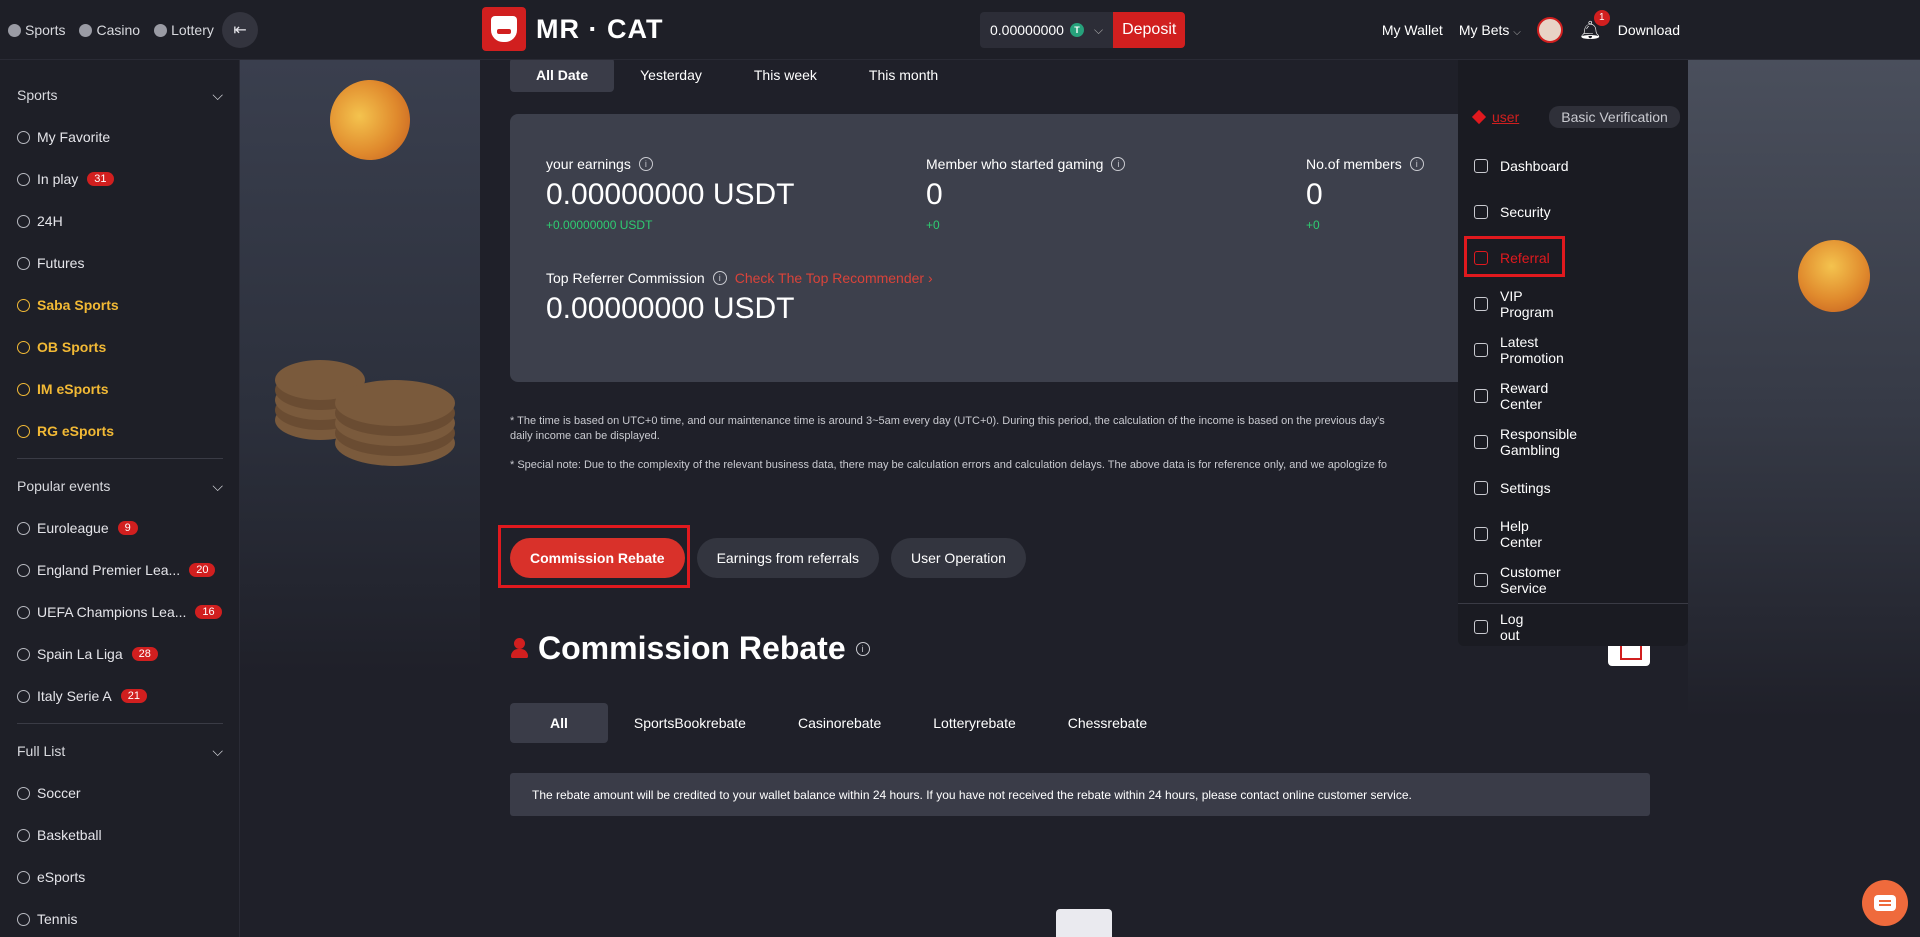 This screenshot has height=937, width=1920. What do you see at coordinates (23, 305) in the screenshot?
I see `saba-icon` at bounding box center [23, 305].